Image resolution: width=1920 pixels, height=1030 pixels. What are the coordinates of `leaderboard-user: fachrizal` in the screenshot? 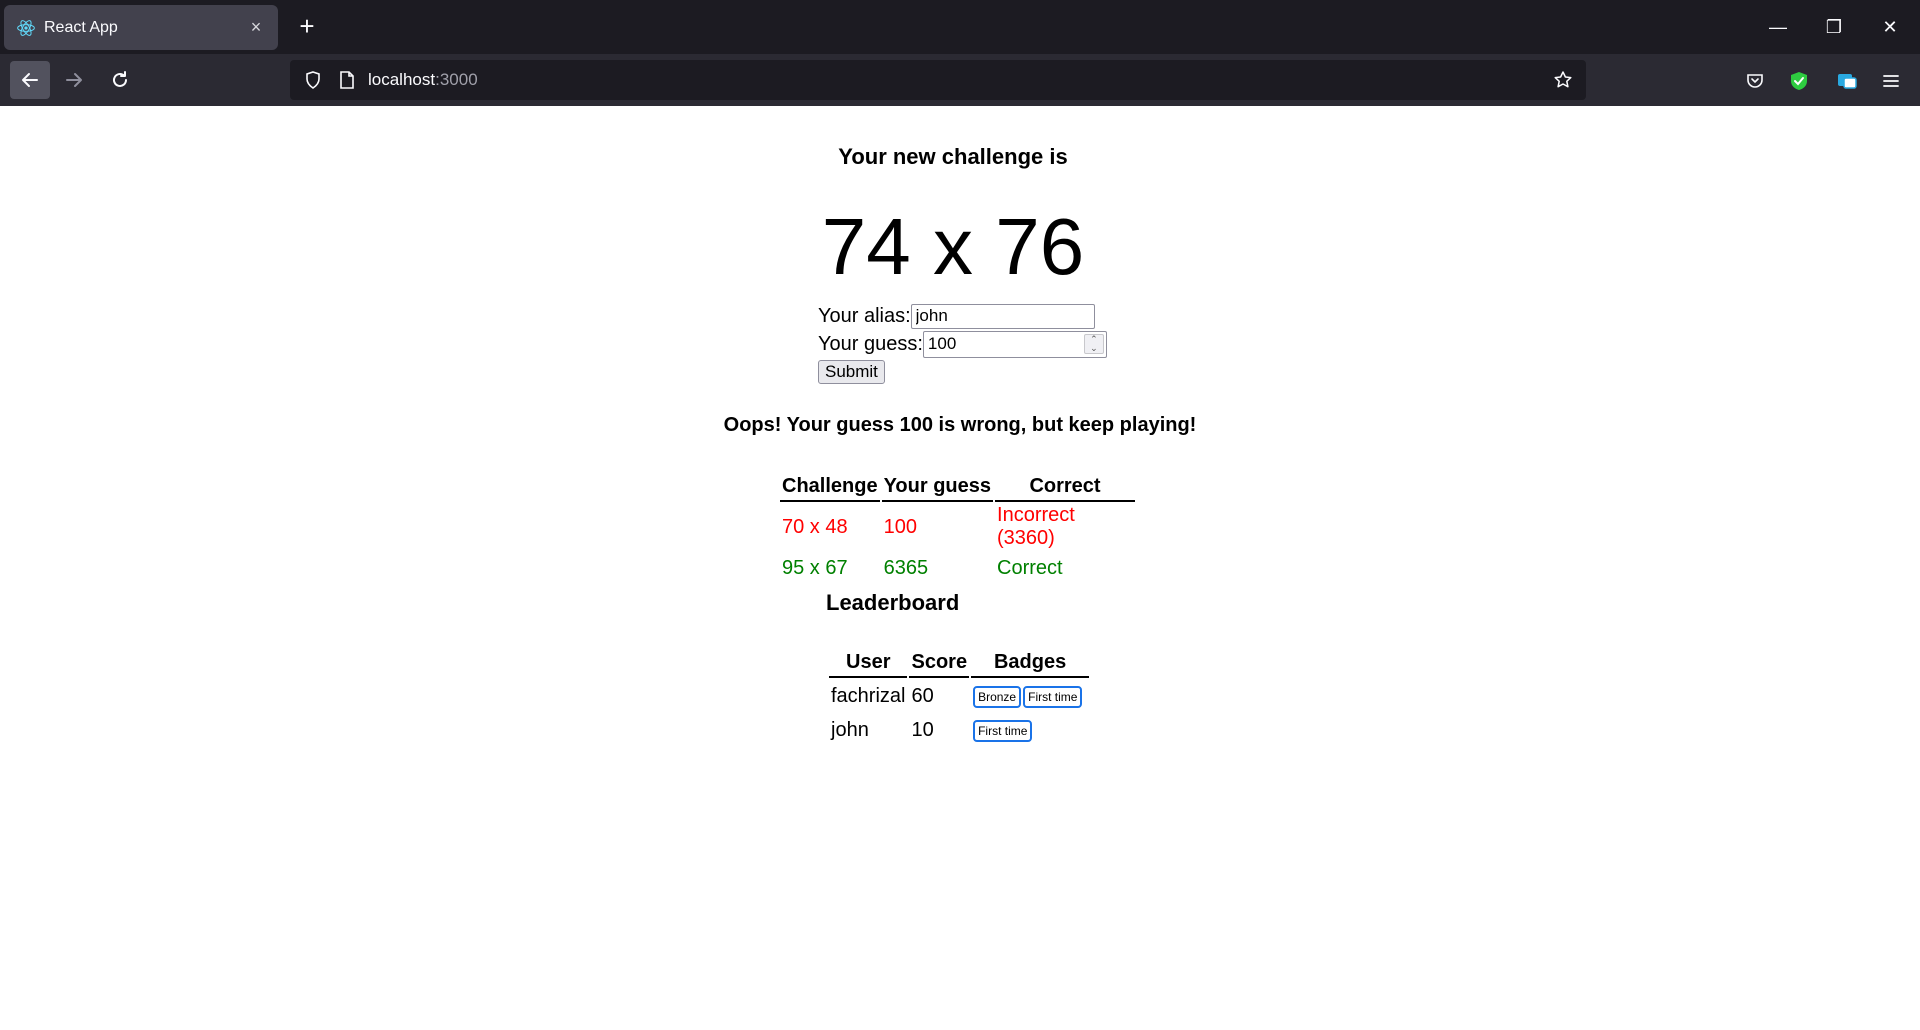 It's located at (868, 695).